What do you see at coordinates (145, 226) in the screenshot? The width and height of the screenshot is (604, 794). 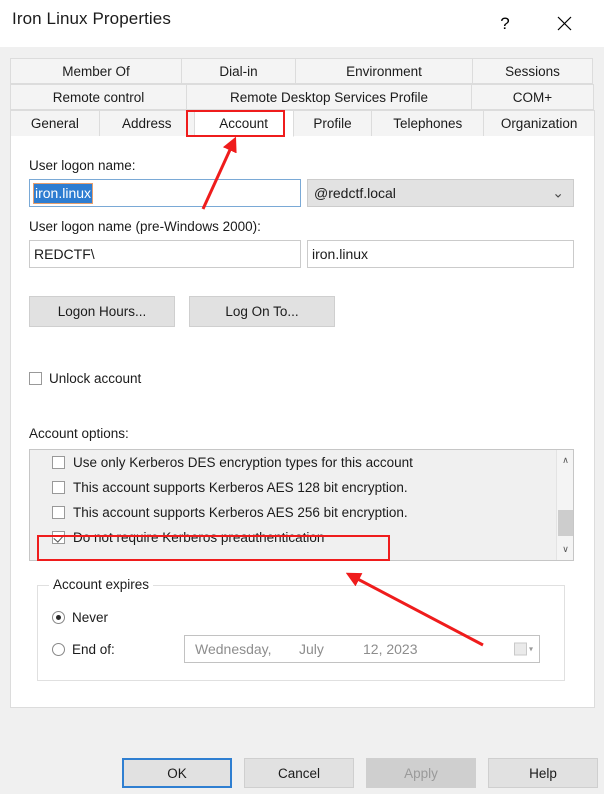 I see `pre-windows-2000-label: User logon name (pre-Windows 2000):` at bounding box center [145, 226].